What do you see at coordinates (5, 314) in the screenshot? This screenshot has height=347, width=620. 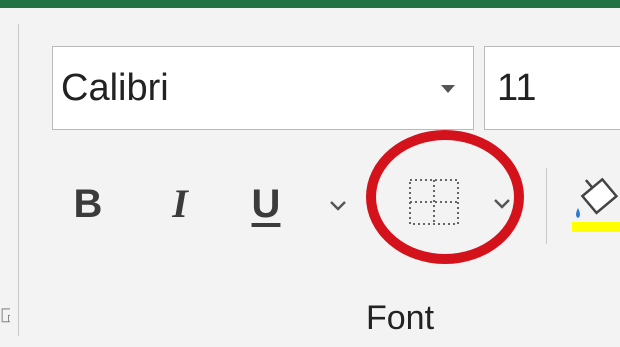 I see `previous-group-launcher-icon: ◲` at bounding box center [5, 314].